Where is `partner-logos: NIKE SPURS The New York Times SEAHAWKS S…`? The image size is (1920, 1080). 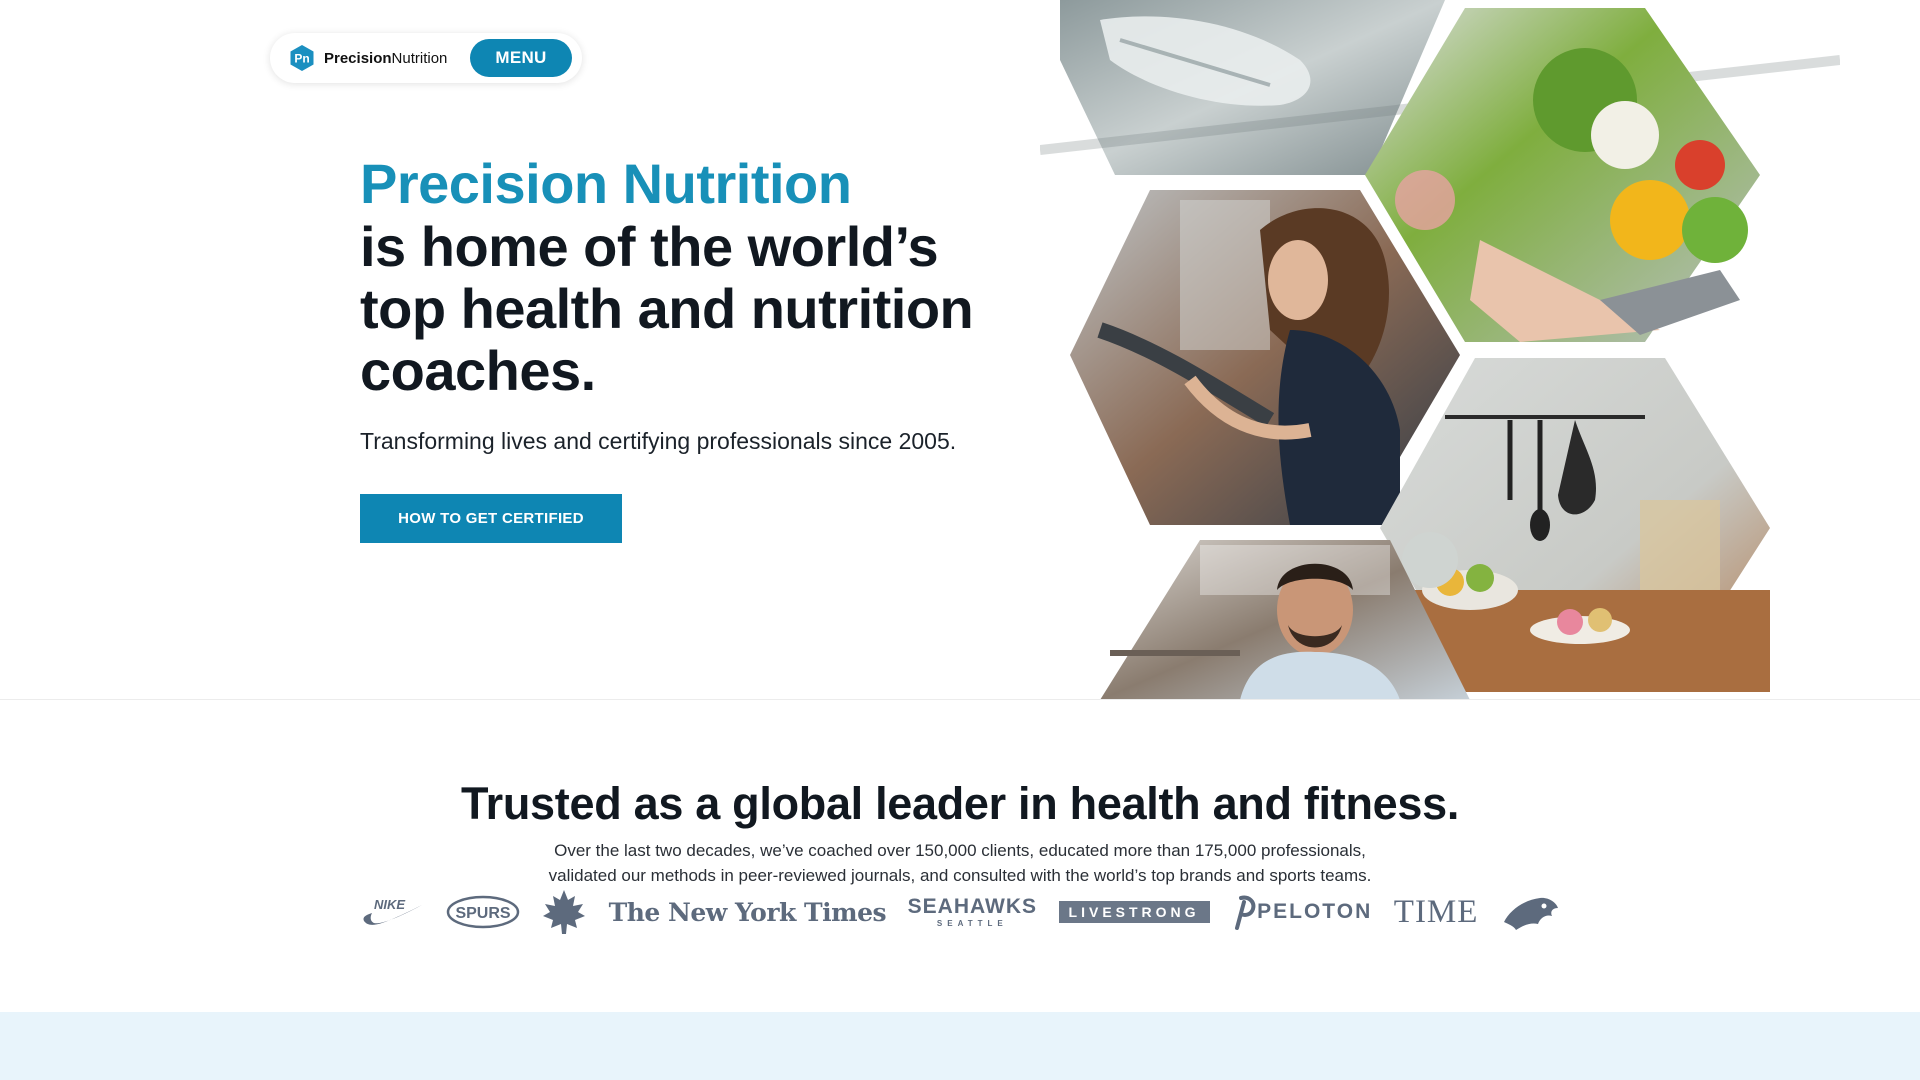
partner-logos: NIKE SPURS The New York Times SEAHAWKS S… is located at coordinates (960, 912).